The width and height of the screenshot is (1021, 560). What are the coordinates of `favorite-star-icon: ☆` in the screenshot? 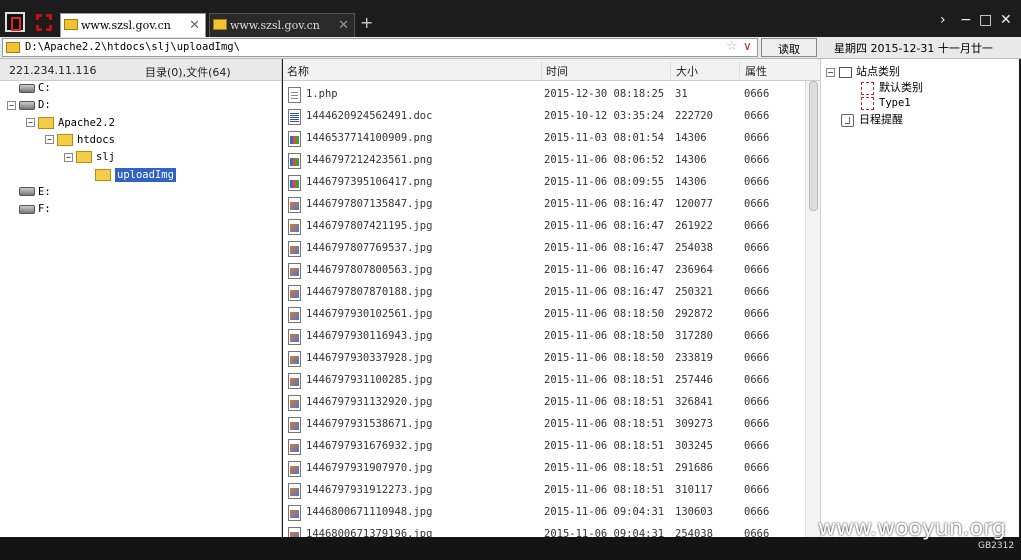 It's located at (732, 46).